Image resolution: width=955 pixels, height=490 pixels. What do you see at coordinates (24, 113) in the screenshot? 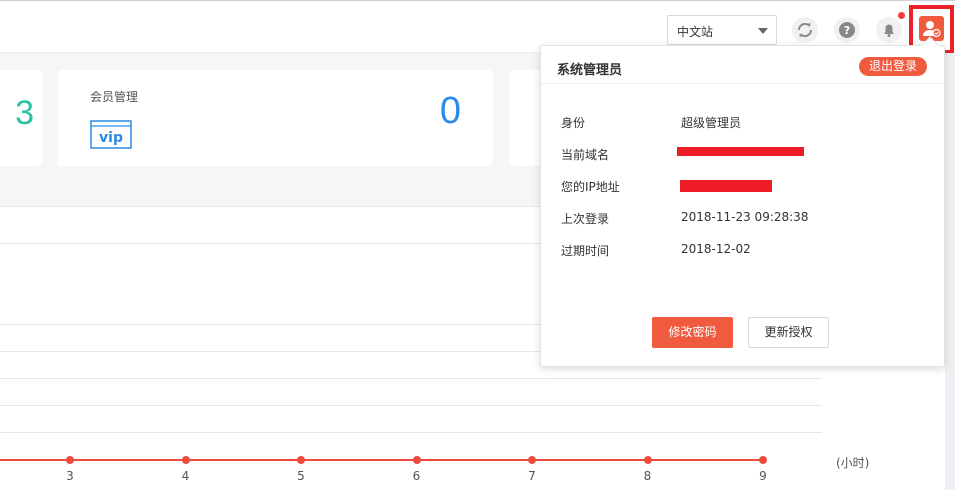
I see `stat-value: 3` at bounding box center [24, 113].